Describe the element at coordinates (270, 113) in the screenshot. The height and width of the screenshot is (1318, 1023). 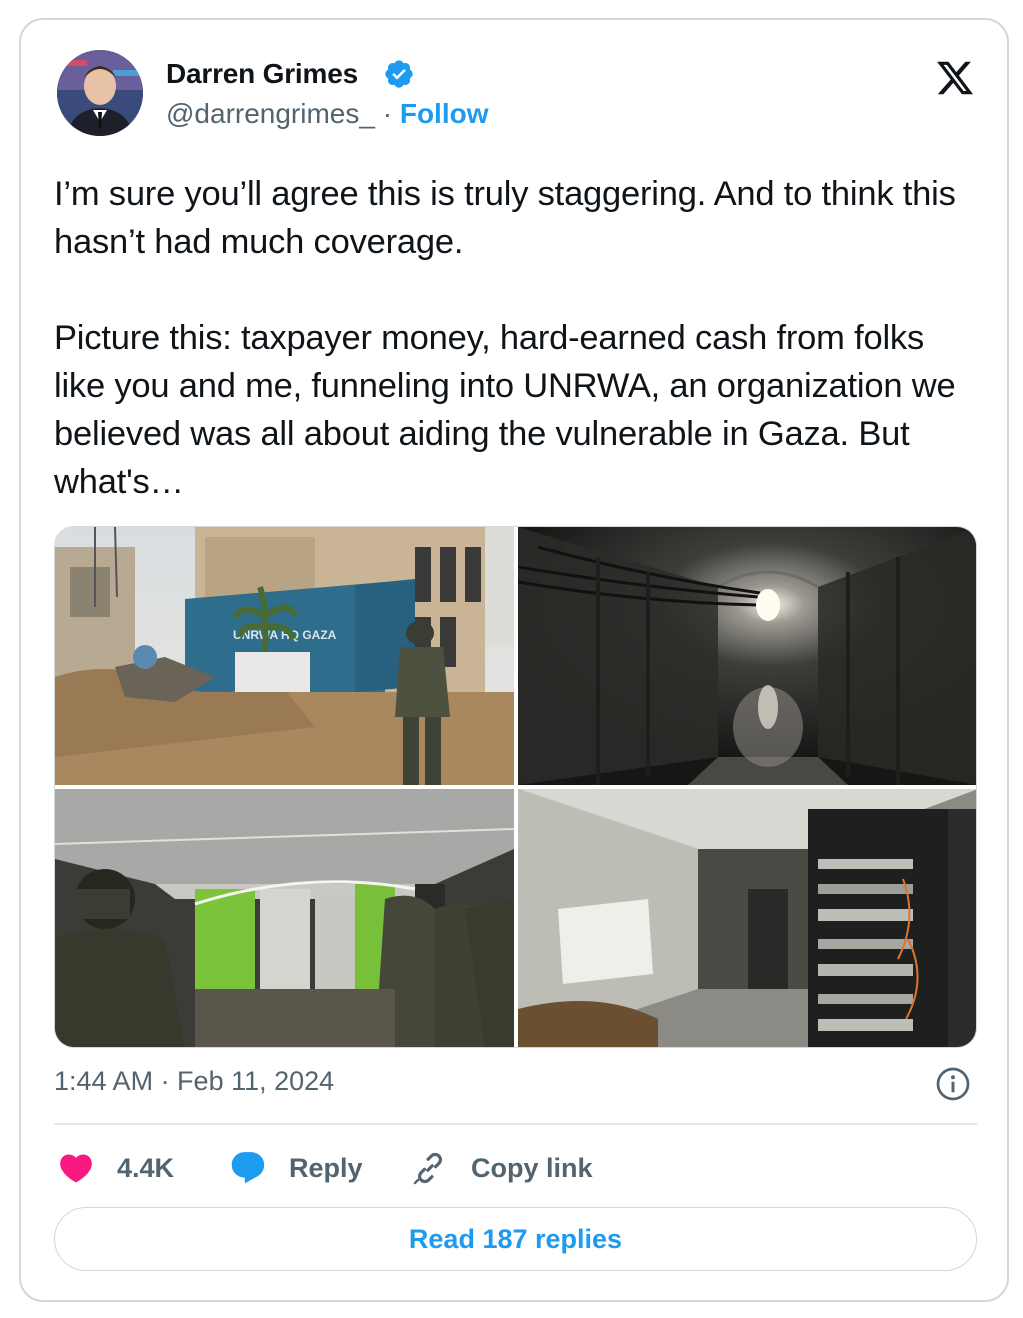
I see `author-handle: @darrengrimes_` at that location.